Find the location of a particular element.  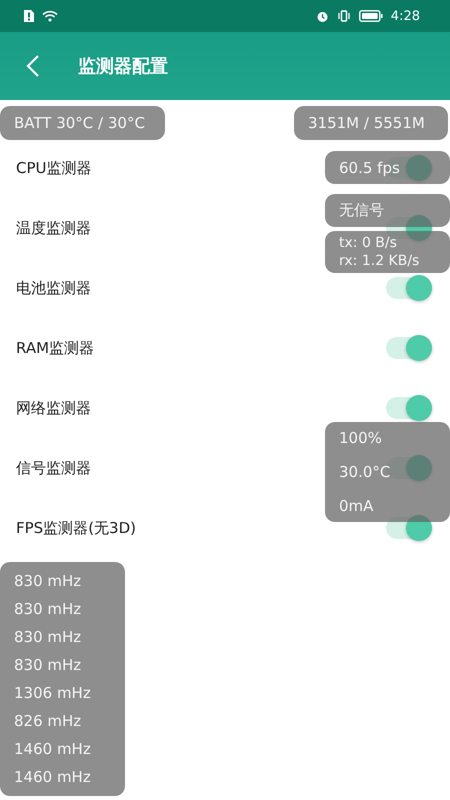

setting-label: 温度监测器 is located at coordinates (53, 228).